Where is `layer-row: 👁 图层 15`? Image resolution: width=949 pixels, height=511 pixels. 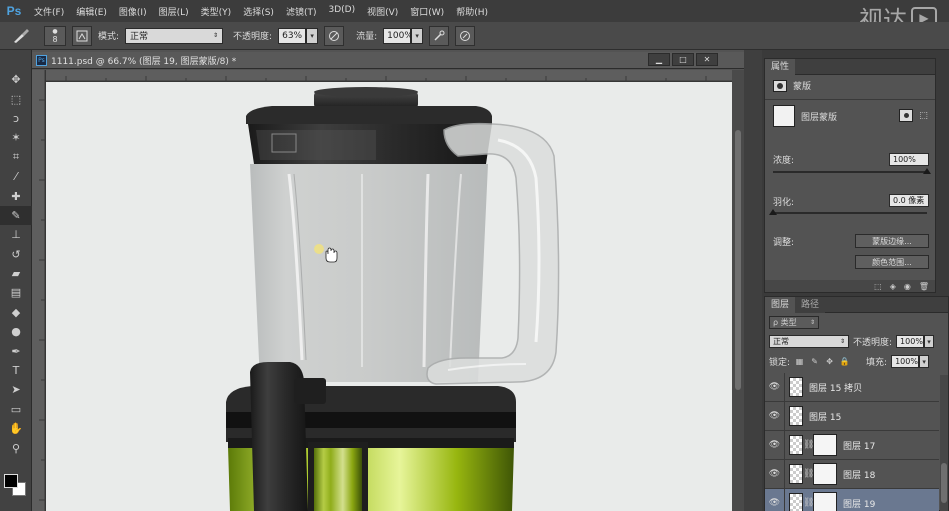 layer-row: 👁 图层 15 is located at coordinates (852, 416).